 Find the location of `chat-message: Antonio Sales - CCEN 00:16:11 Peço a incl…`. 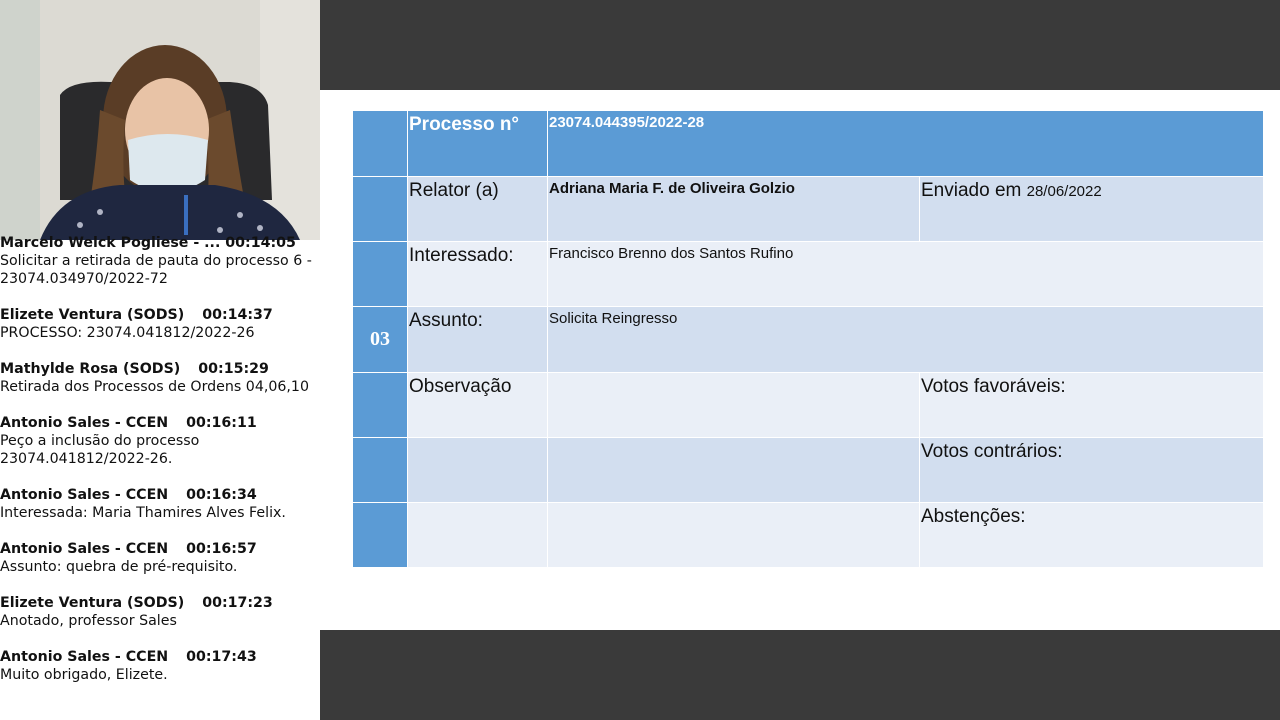

chat-message: Antonio Sales - CCEN 00:16:11 Peço a incl… is located at coordinates (160, 441).